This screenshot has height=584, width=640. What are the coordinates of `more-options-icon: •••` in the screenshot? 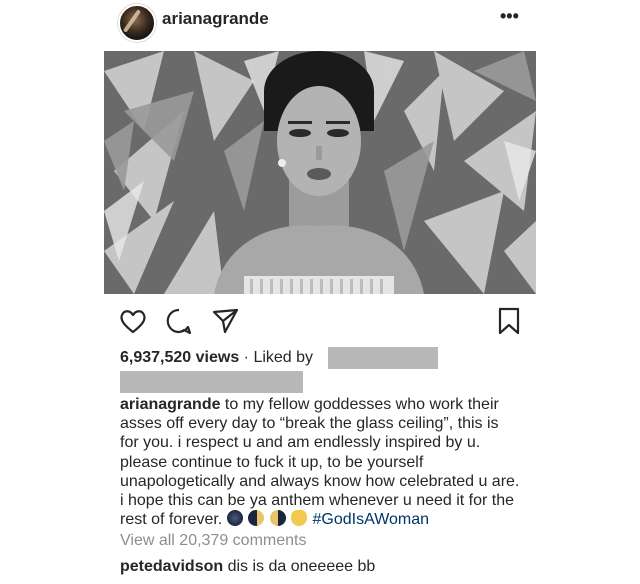 It's located at (509, 16).